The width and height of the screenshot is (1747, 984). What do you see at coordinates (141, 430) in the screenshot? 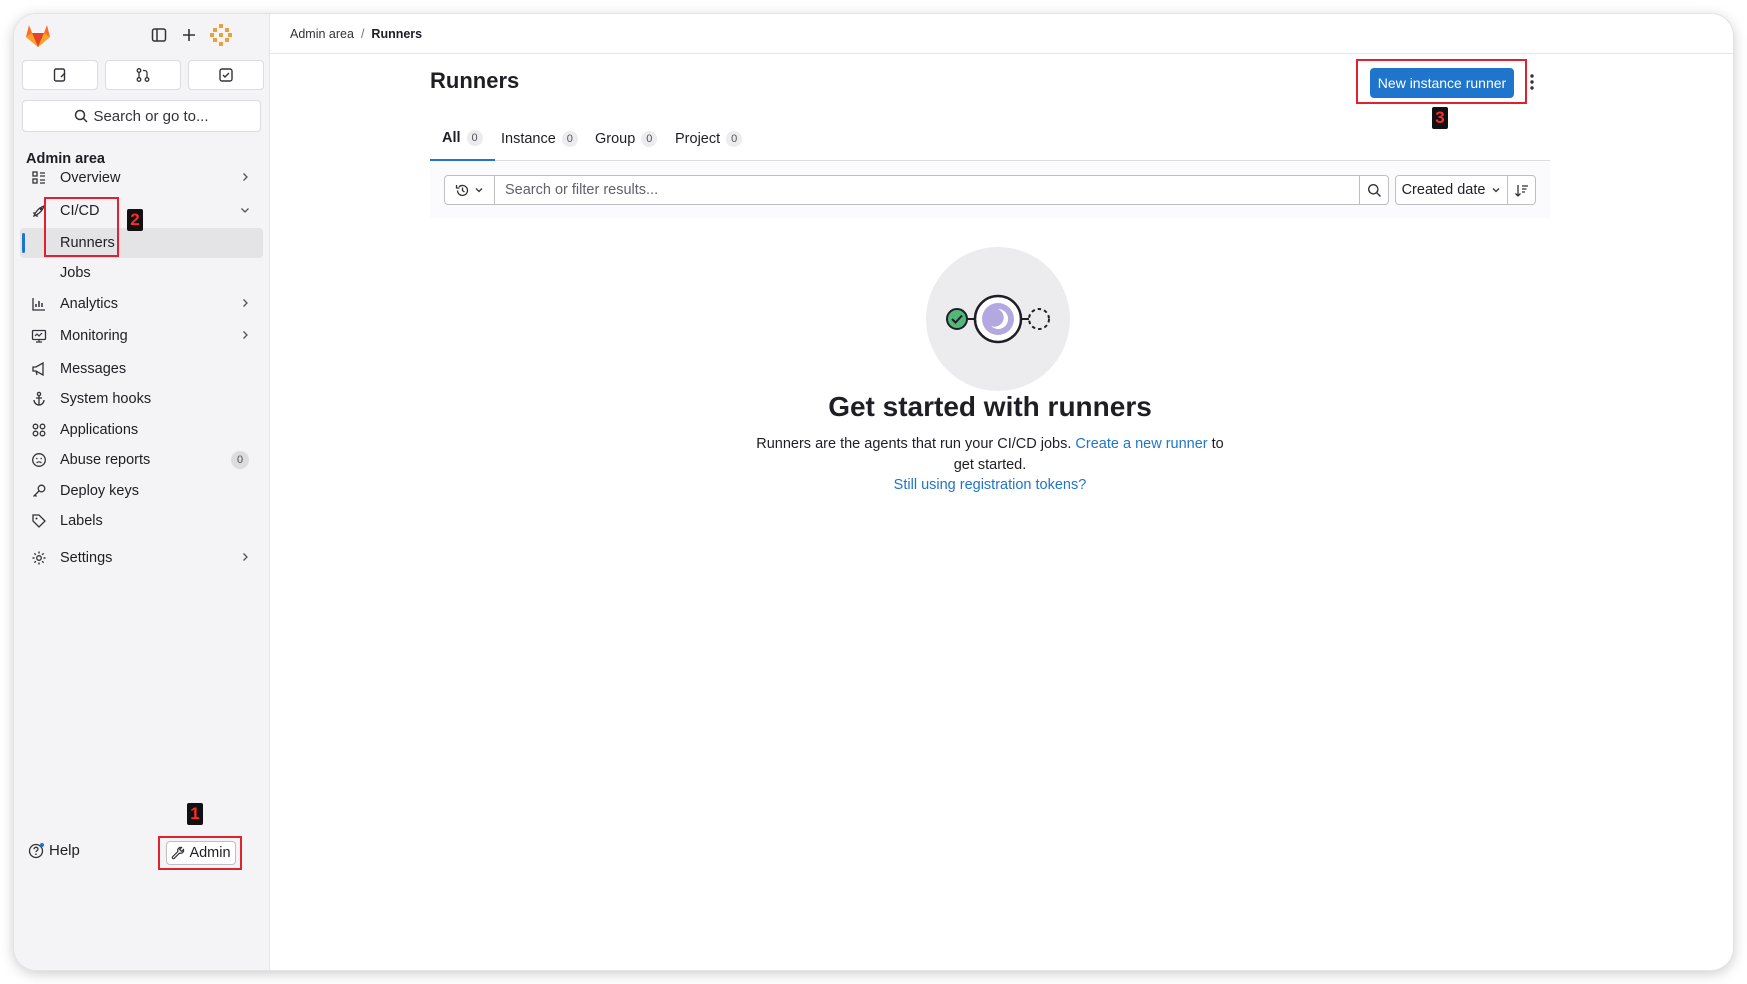
I see `sidebar-item-applications: Applications` at bounding box center [141, 430].